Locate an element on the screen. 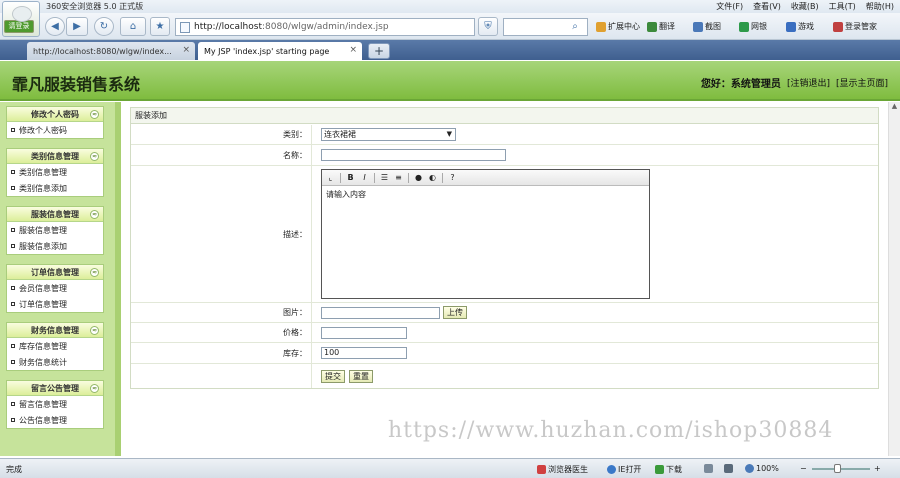 The height and width of the screenshot is (478, 900). toolbar-bank: 网银 is located at coordinates (753, 26).